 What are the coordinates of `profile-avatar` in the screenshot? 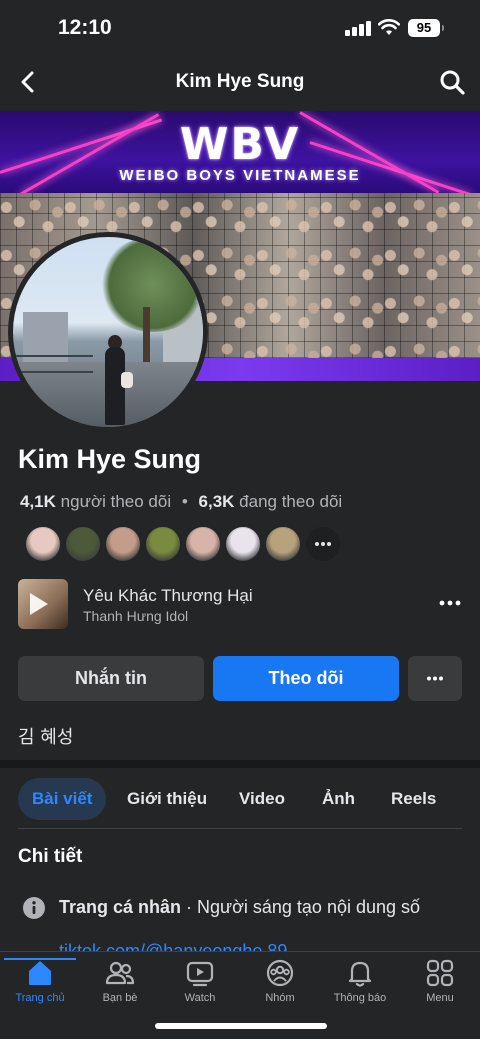 It's located at (108, 332).